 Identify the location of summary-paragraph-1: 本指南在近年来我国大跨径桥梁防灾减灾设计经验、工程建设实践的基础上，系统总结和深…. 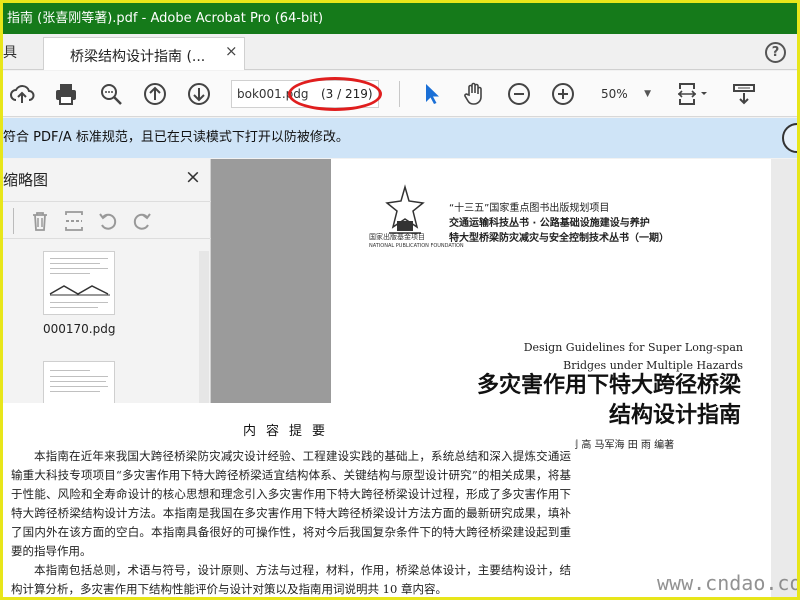
(291, 503).